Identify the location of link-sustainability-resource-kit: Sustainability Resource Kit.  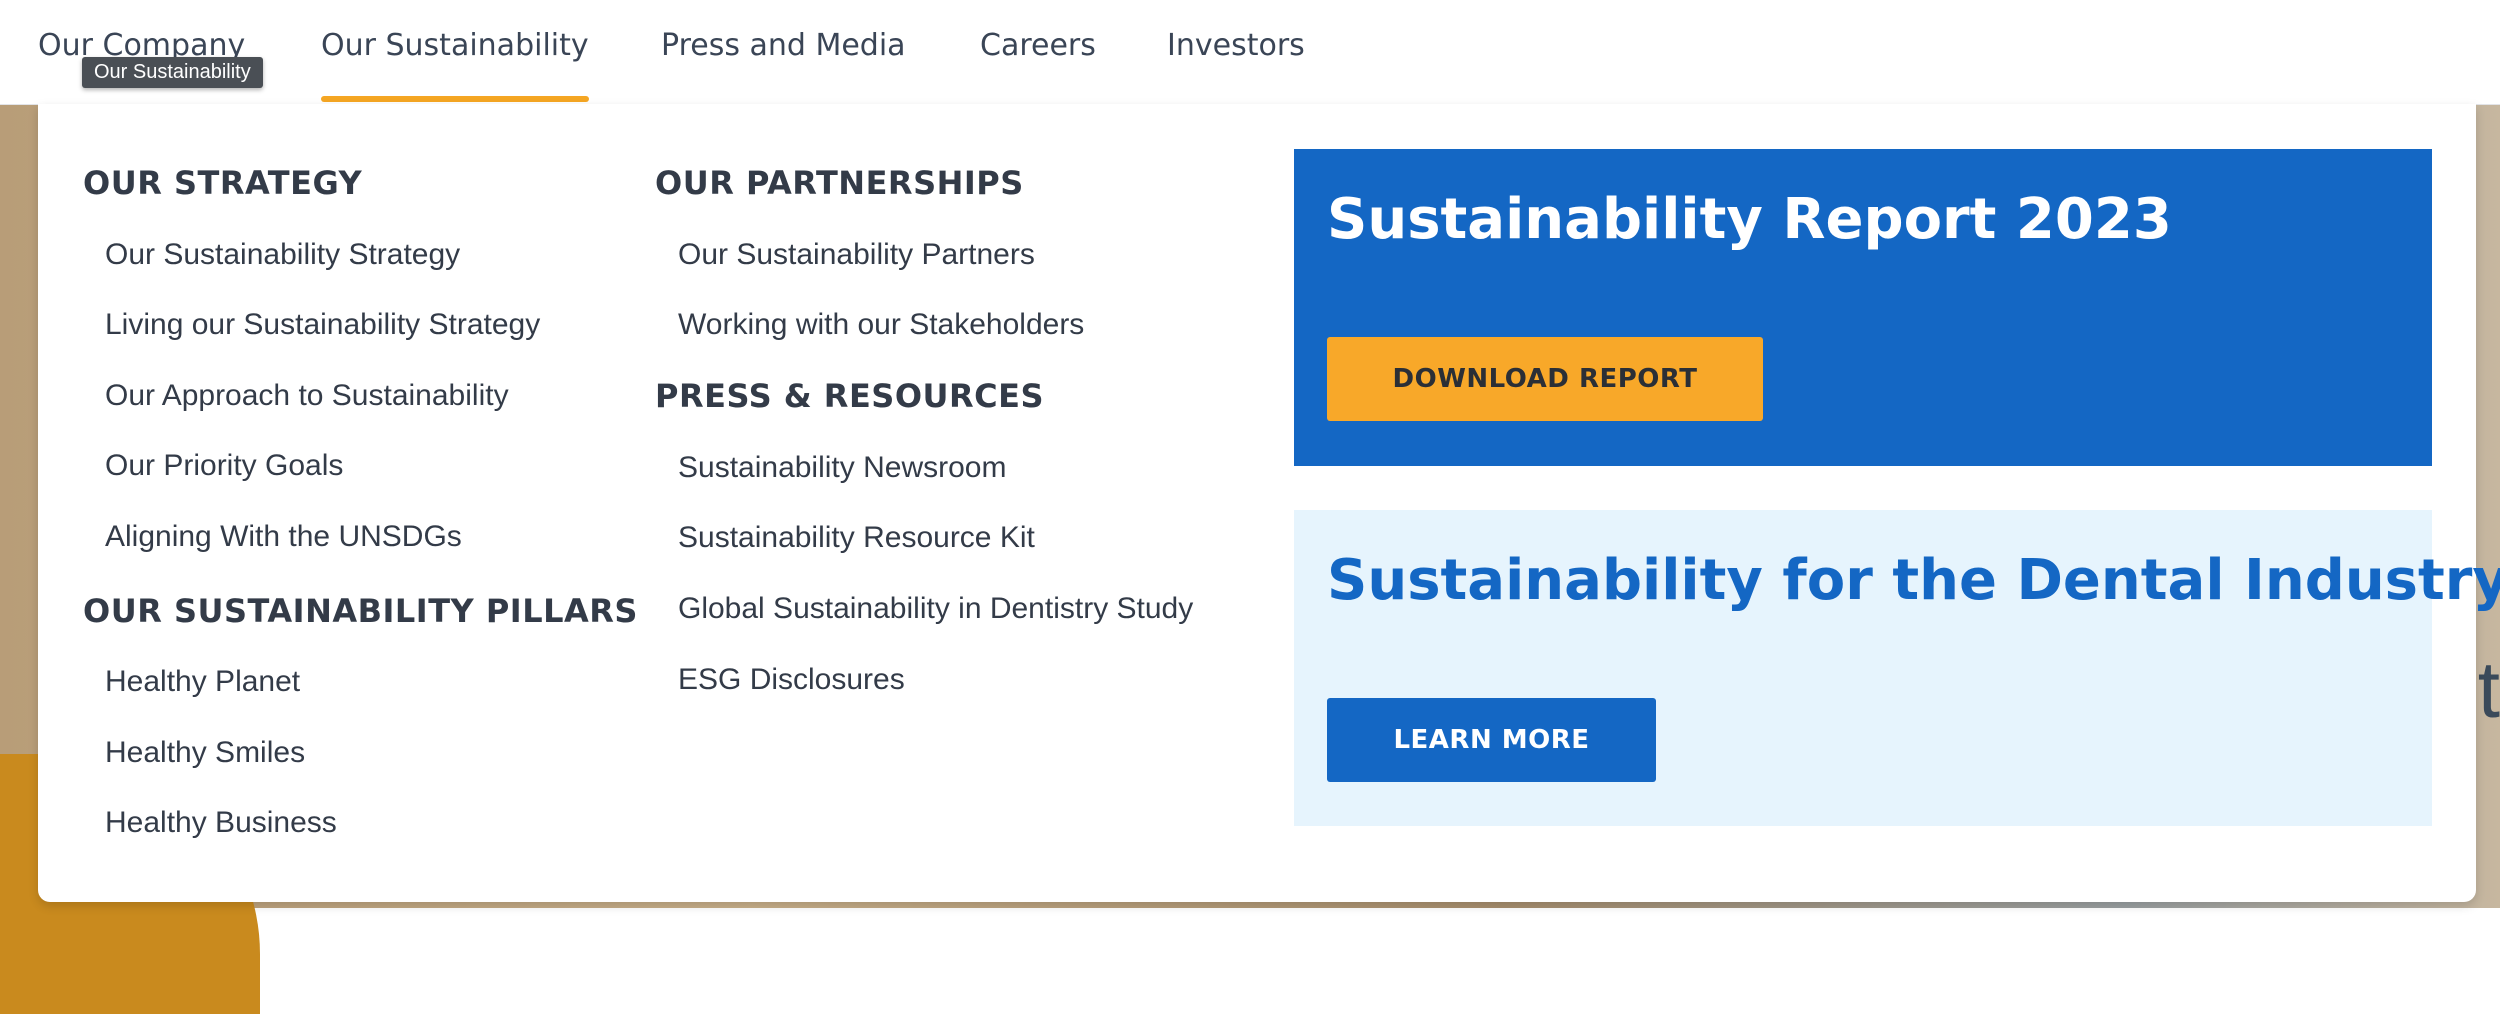
(856, 538).